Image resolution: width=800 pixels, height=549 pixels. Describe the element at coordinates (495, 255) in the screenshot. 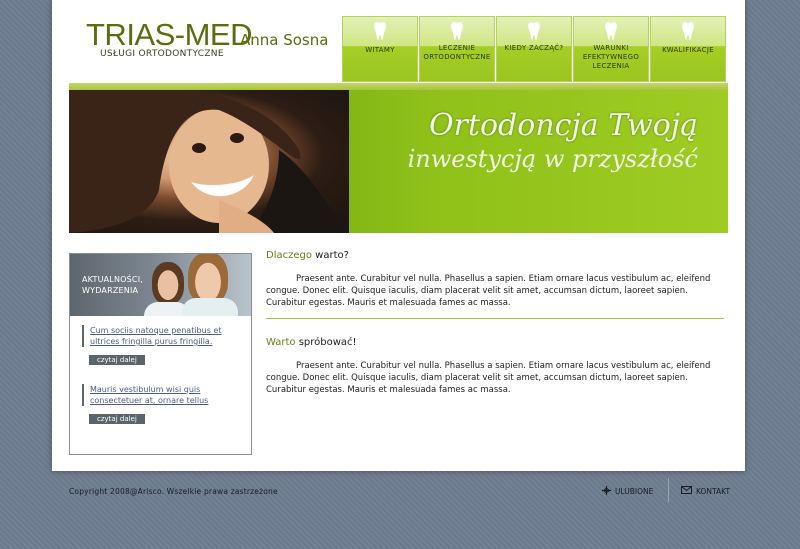

I see `section-heading: Dlaczego warto?` at that location.